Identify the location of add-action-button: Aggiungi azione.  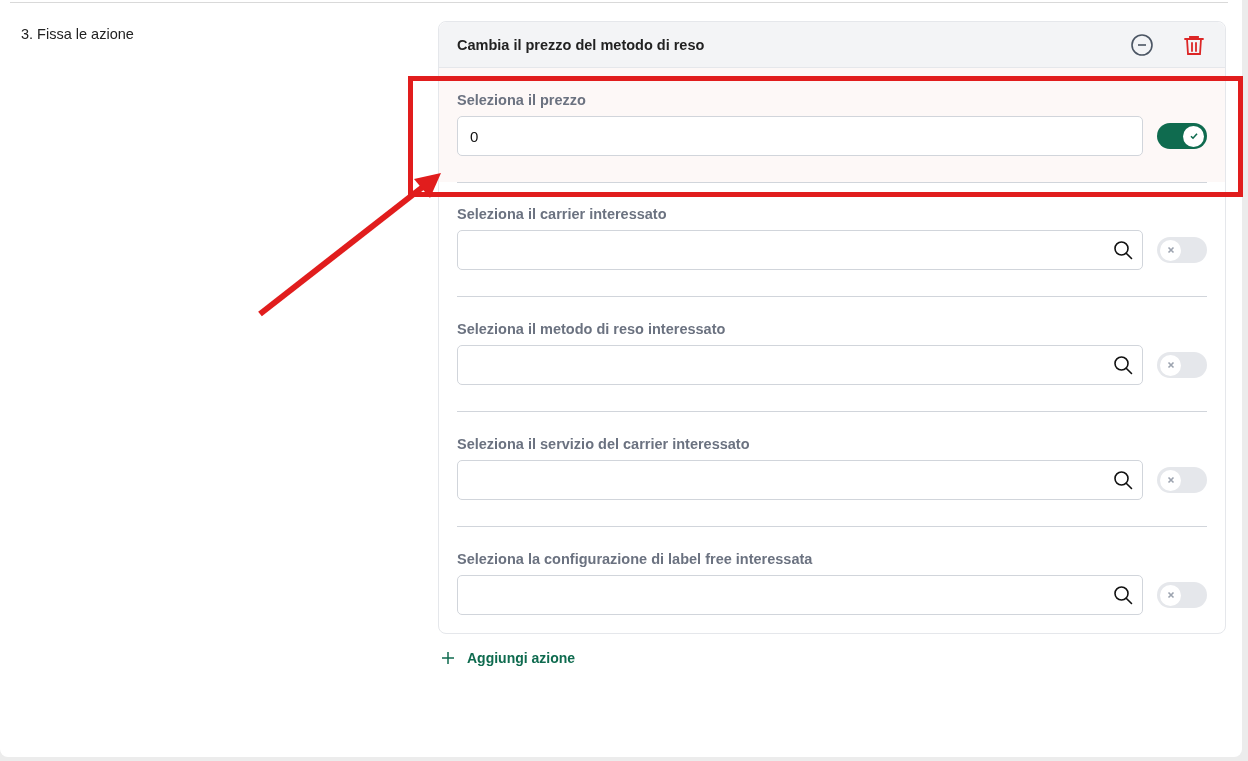
(508, 658).